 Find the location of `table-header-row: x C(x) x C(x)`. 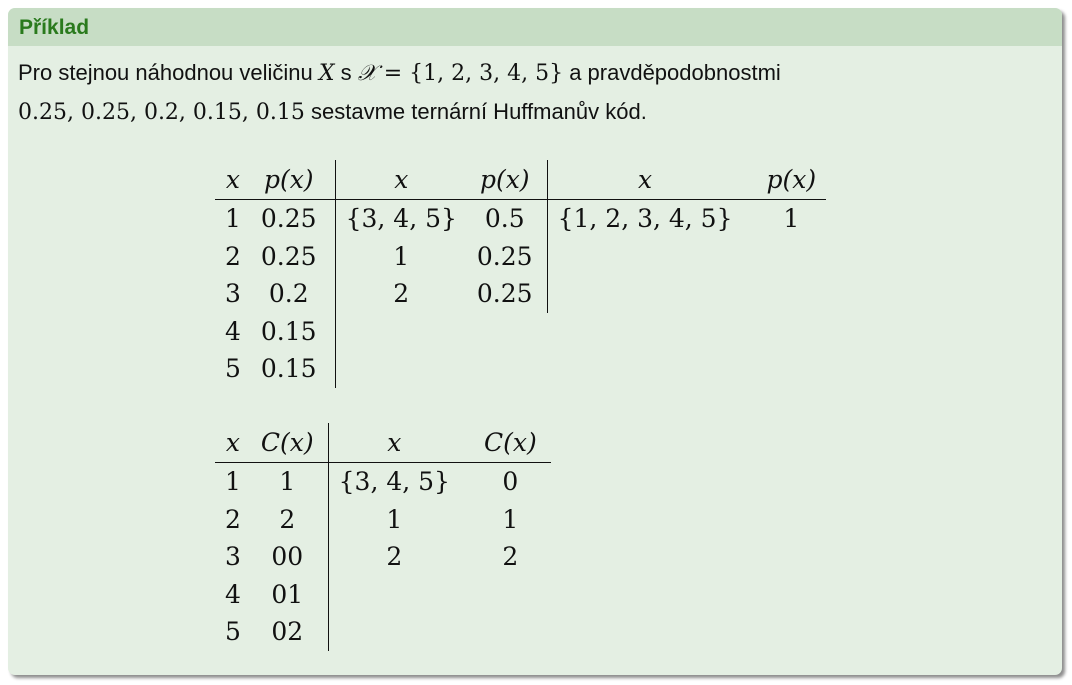

table-header-row: x C(x) x C(x) is located at coordinates (383, 443).